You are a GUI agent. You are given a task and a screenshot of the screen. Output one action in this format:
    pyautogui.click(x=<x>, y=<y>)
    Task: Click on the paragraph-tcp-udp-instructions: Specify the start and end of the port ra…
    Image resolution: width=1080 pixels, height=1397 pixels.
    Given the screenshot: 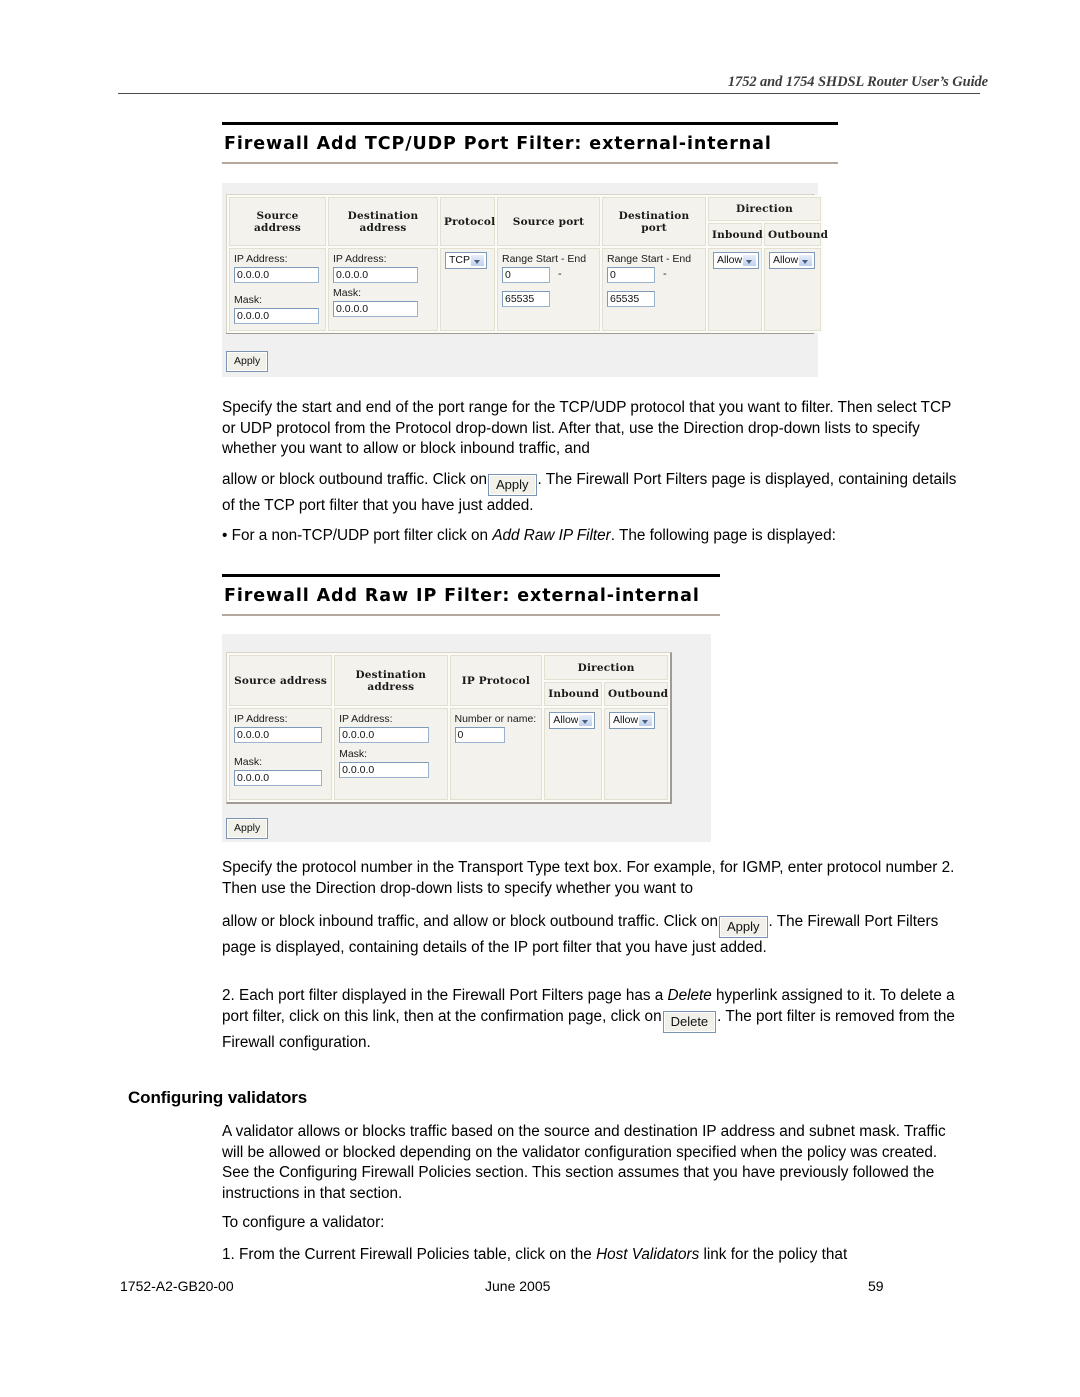 What is the action you would take?
    pyautogui.click(x=590, y=429)
    